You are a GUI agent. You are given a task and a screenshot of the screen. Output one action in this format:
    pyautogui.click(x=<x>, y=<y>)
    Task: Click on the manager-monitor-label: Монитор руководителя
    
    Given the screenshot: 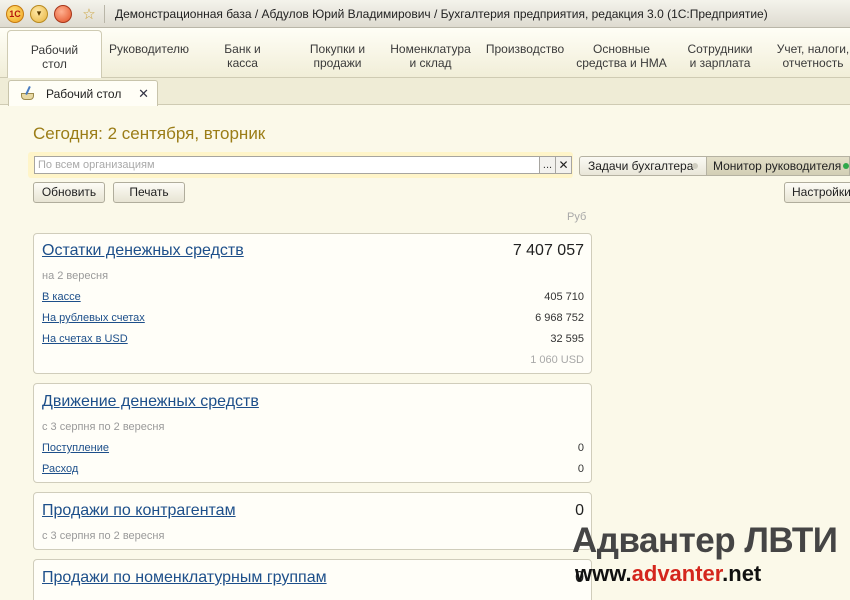 What is the action you would take?
    pyautogui.click(x=777, y=166)
    